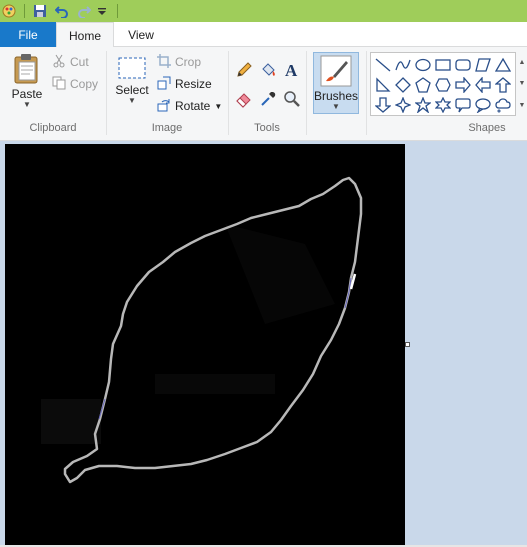 This screenshot has height=547, width=527. What do you see at coordinates (9, 11) in the screenshot?
I see `paint-app-icon` at bounding box center [9, 11].